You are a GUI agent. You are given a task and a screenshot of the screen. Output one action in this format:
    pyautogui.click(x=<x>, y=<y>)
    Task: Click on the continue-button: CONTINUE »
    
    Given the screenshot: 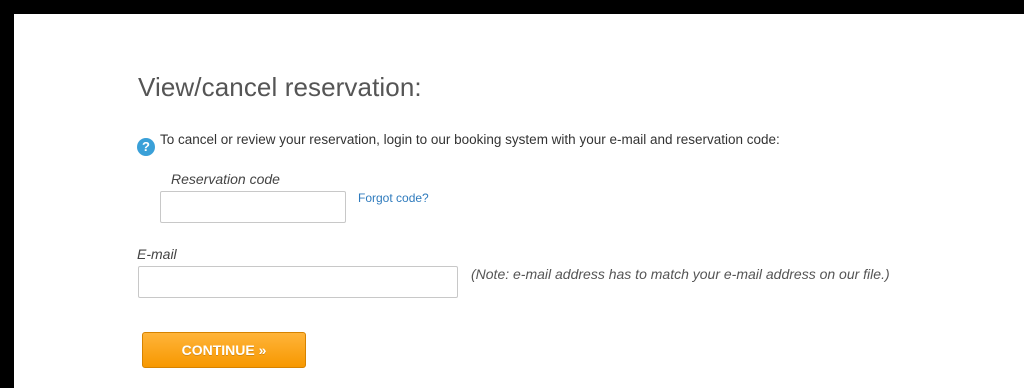 What is the action you would take?
    pyautogui.click(x=224, y=350)
    